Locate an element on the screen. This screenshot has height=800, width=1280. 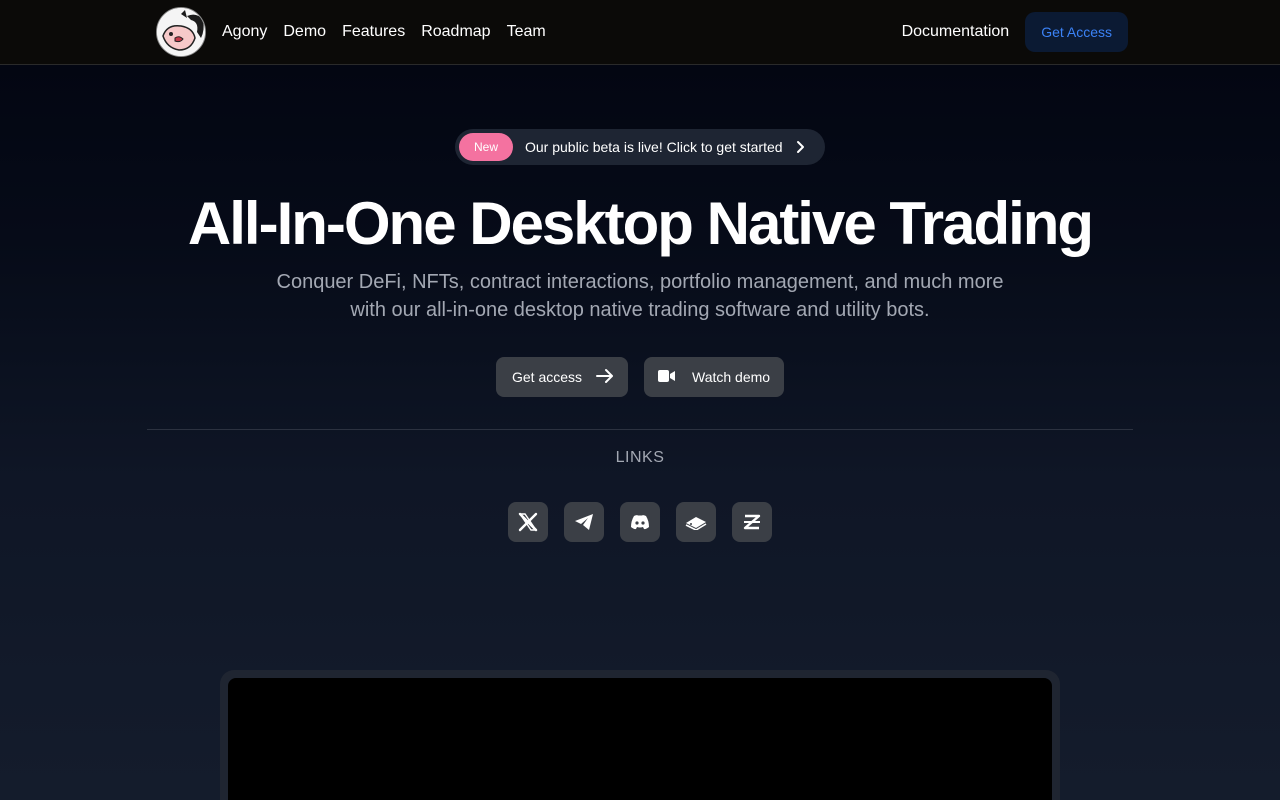
nav-link-features: Features is located at coordinates (373, 32).